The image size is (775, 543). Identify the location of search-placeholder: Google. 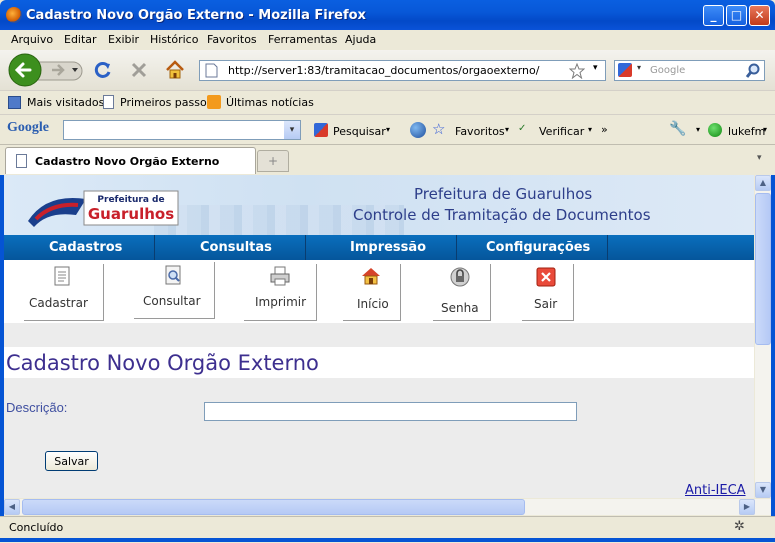
(668, 70).